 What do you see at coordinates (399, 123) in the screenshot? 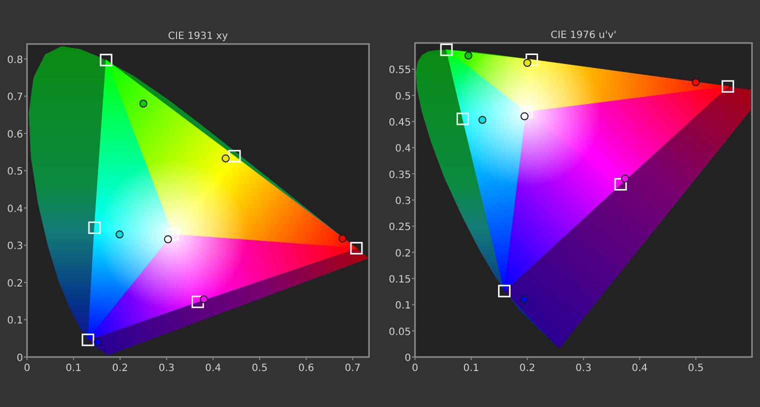
I see `axis-tick-label: 0.45` at bounding box center [399, 123].